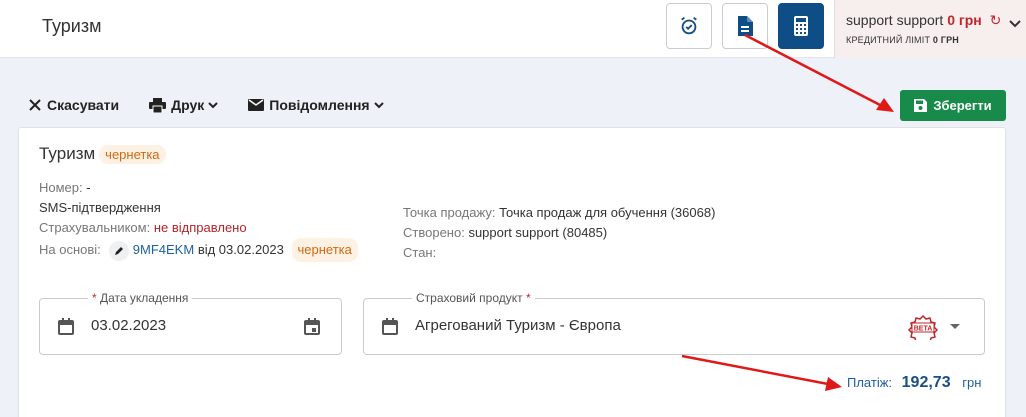  I want to click on sms-row: SMS-підтвердження, so click(198, 208).